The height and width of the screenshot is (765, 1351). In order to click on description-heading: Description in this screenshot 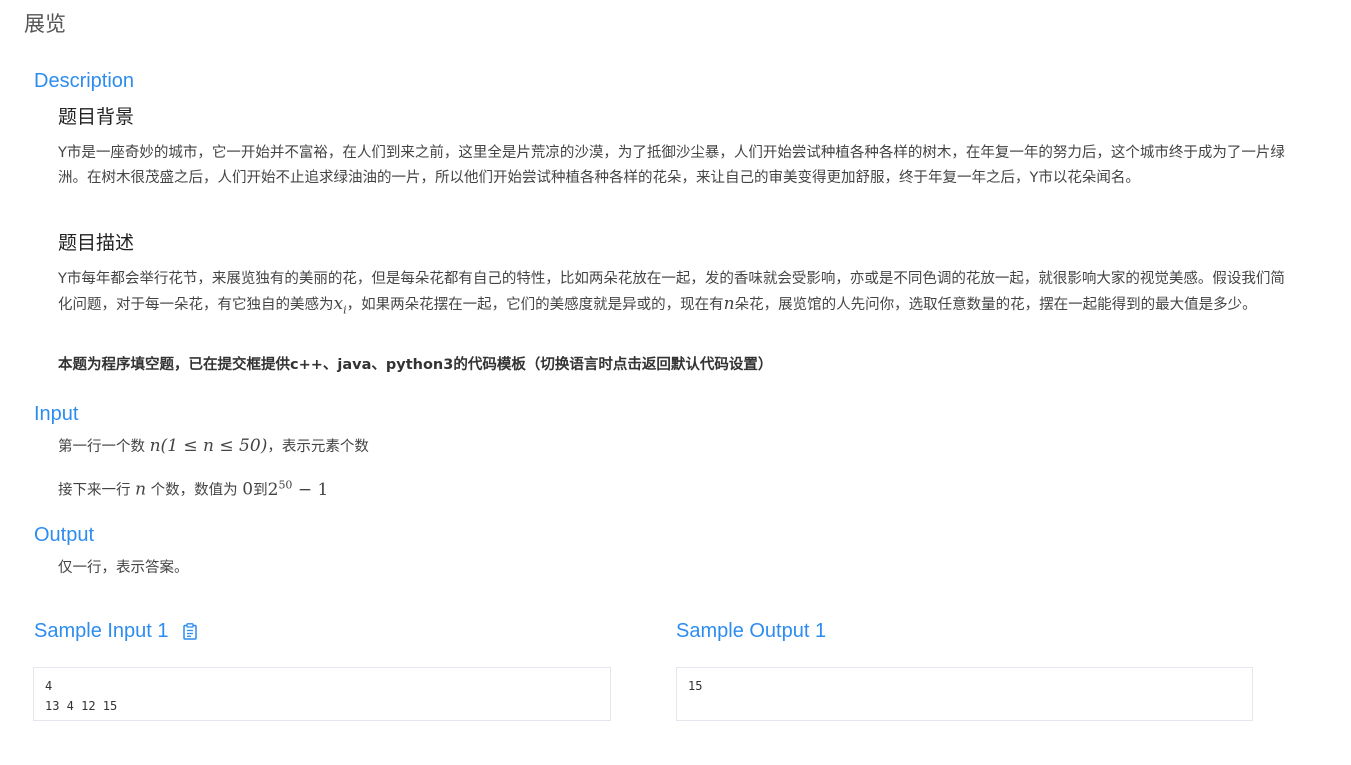, I will do `click(84, 81)`.